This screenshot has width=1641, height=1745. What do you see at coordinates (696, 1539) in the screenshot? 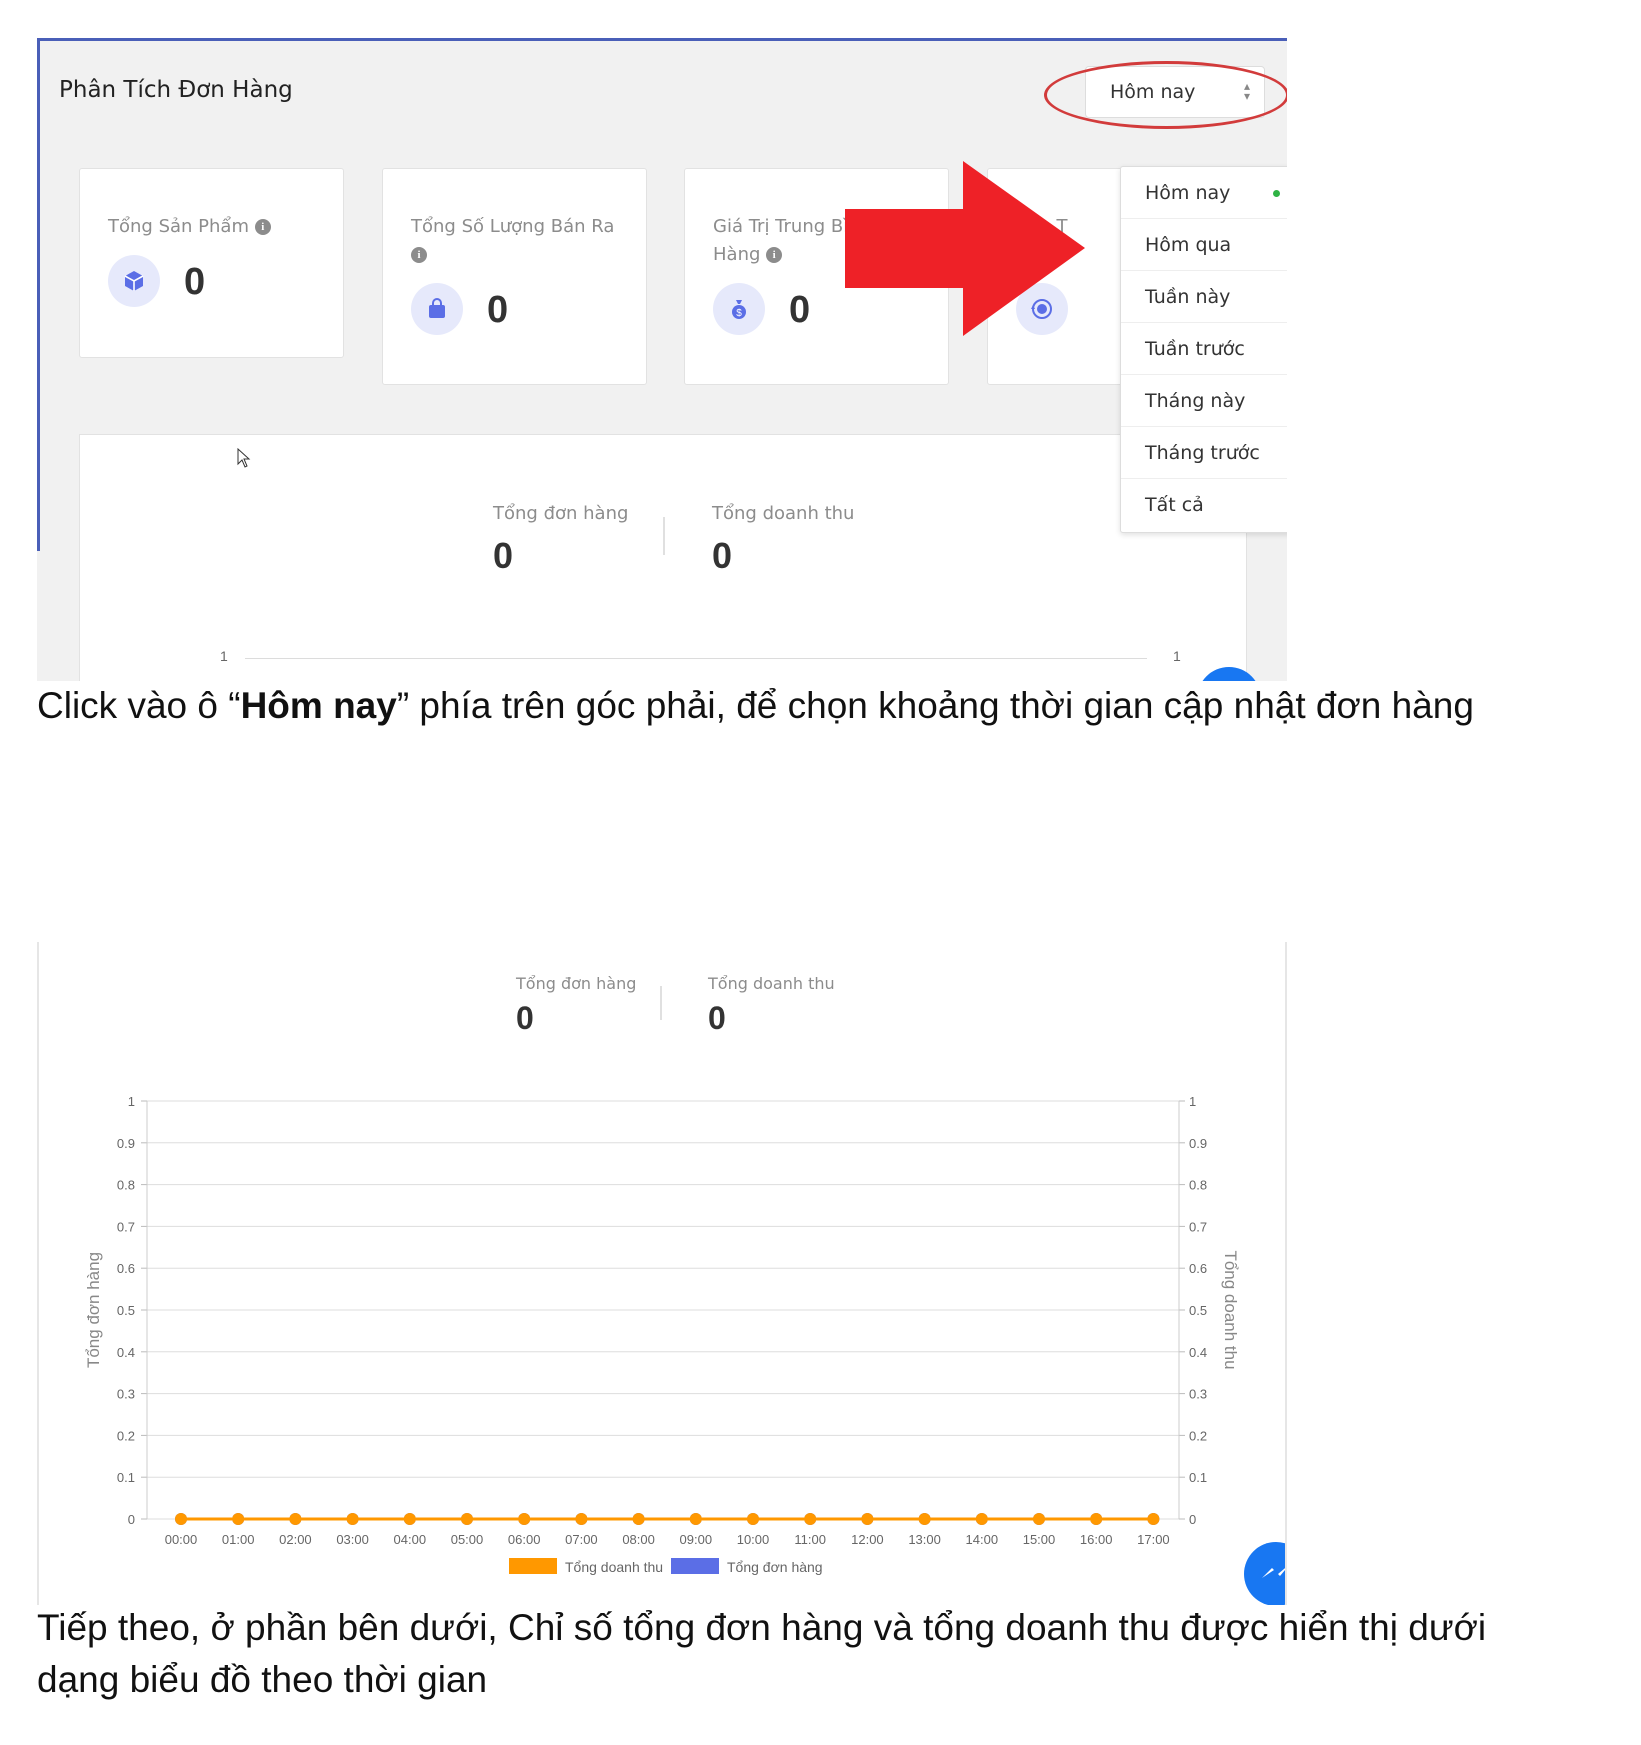
I see `x-tick-label: 09:00` at bounding box center [696, 1539].